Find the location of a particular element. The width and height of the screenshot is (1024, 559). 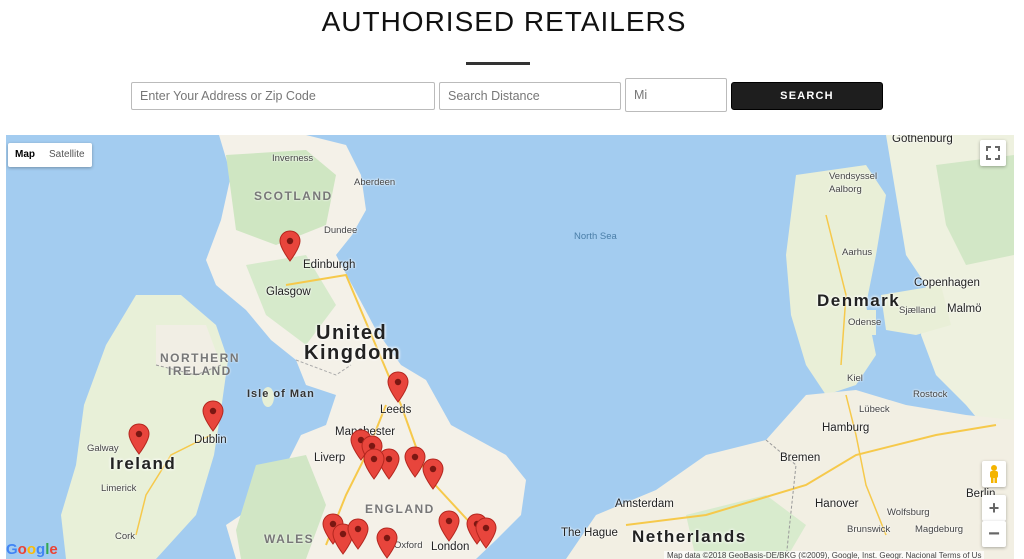

label-lubeck: Lübeck is located at coordinates (874, 409).